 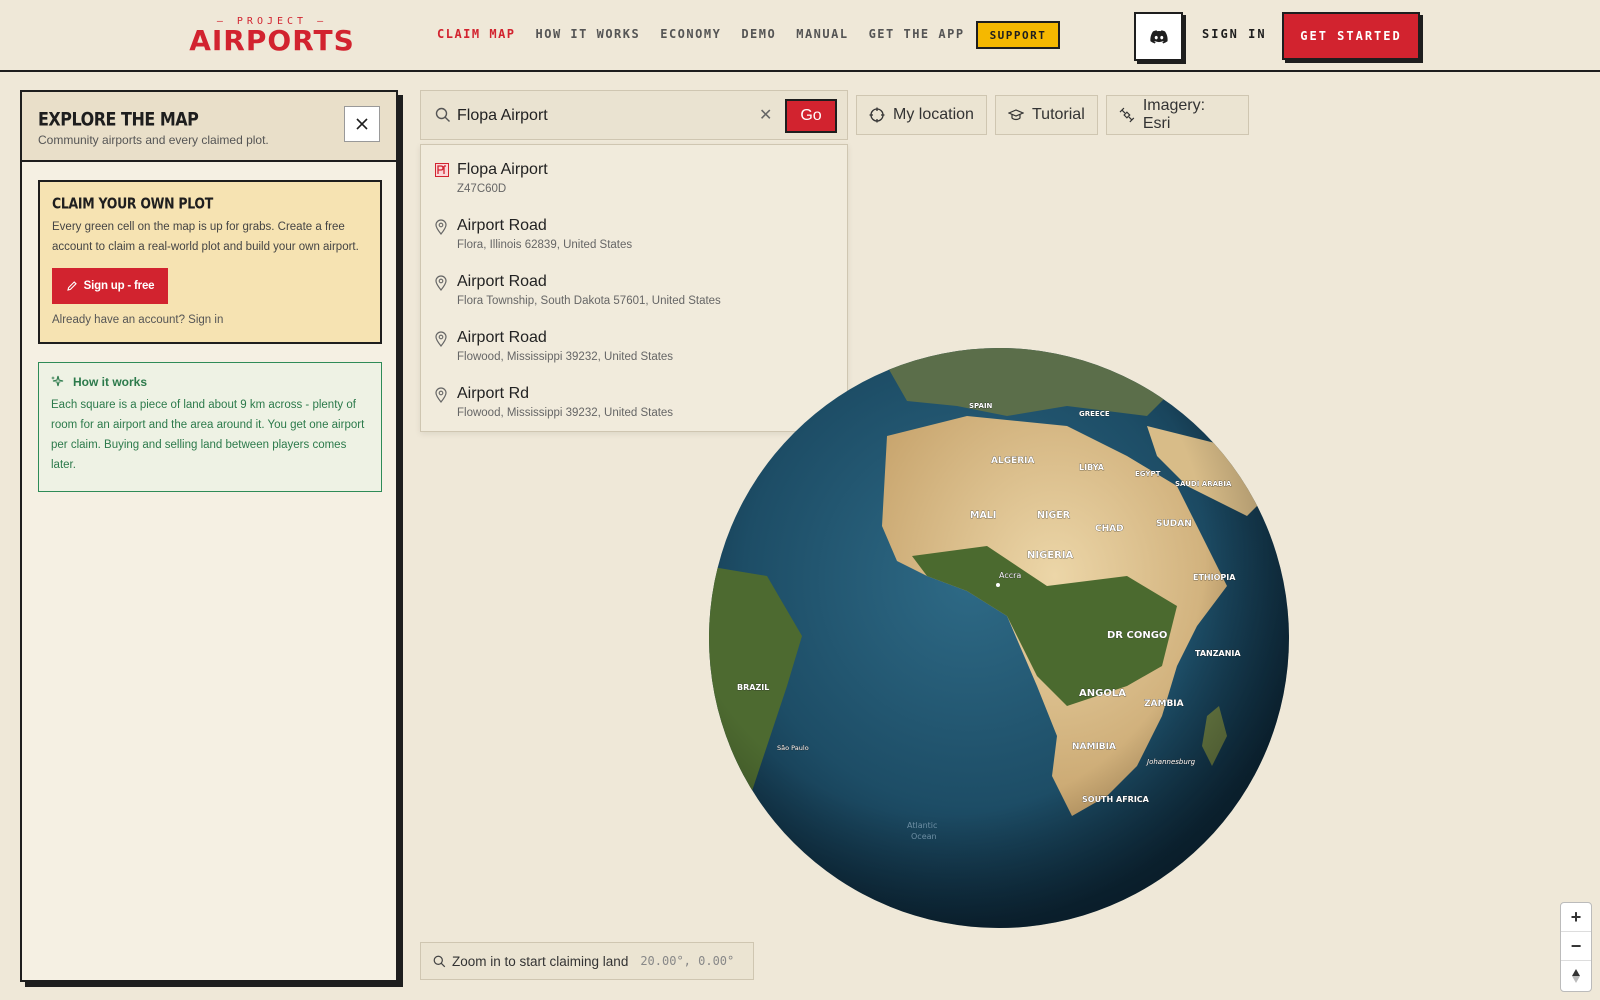 What do you see at coordinates (1013, 461) in the screenshot?
I see `map-label: ALGERIA` at bounding box center [1013, 461].